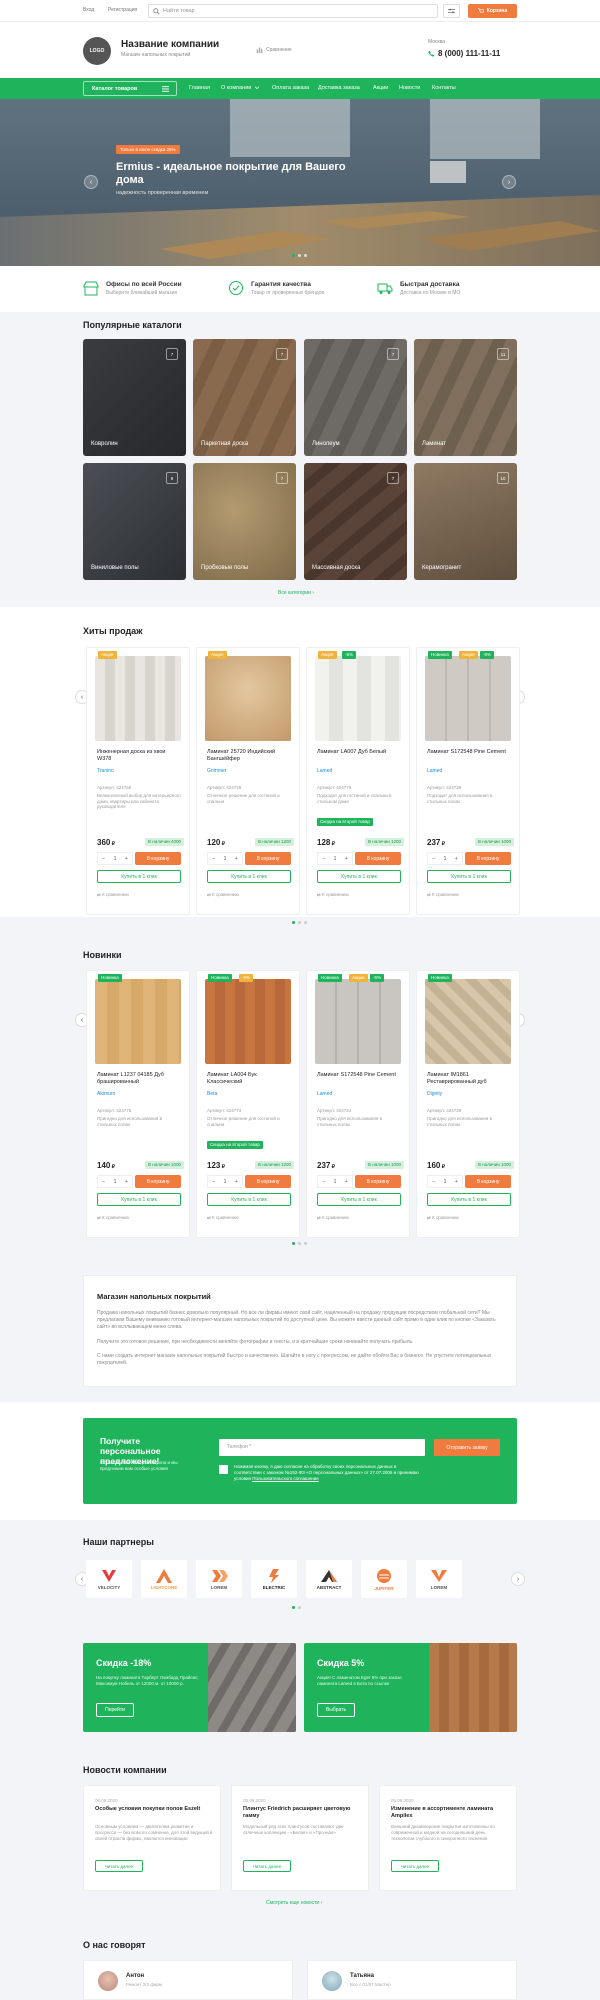 This screenshot has width=600, height=2000. What do you see at coordinates (451, 11) in the screenshot?
I see `filter-button` at bounding box center [451, 11].